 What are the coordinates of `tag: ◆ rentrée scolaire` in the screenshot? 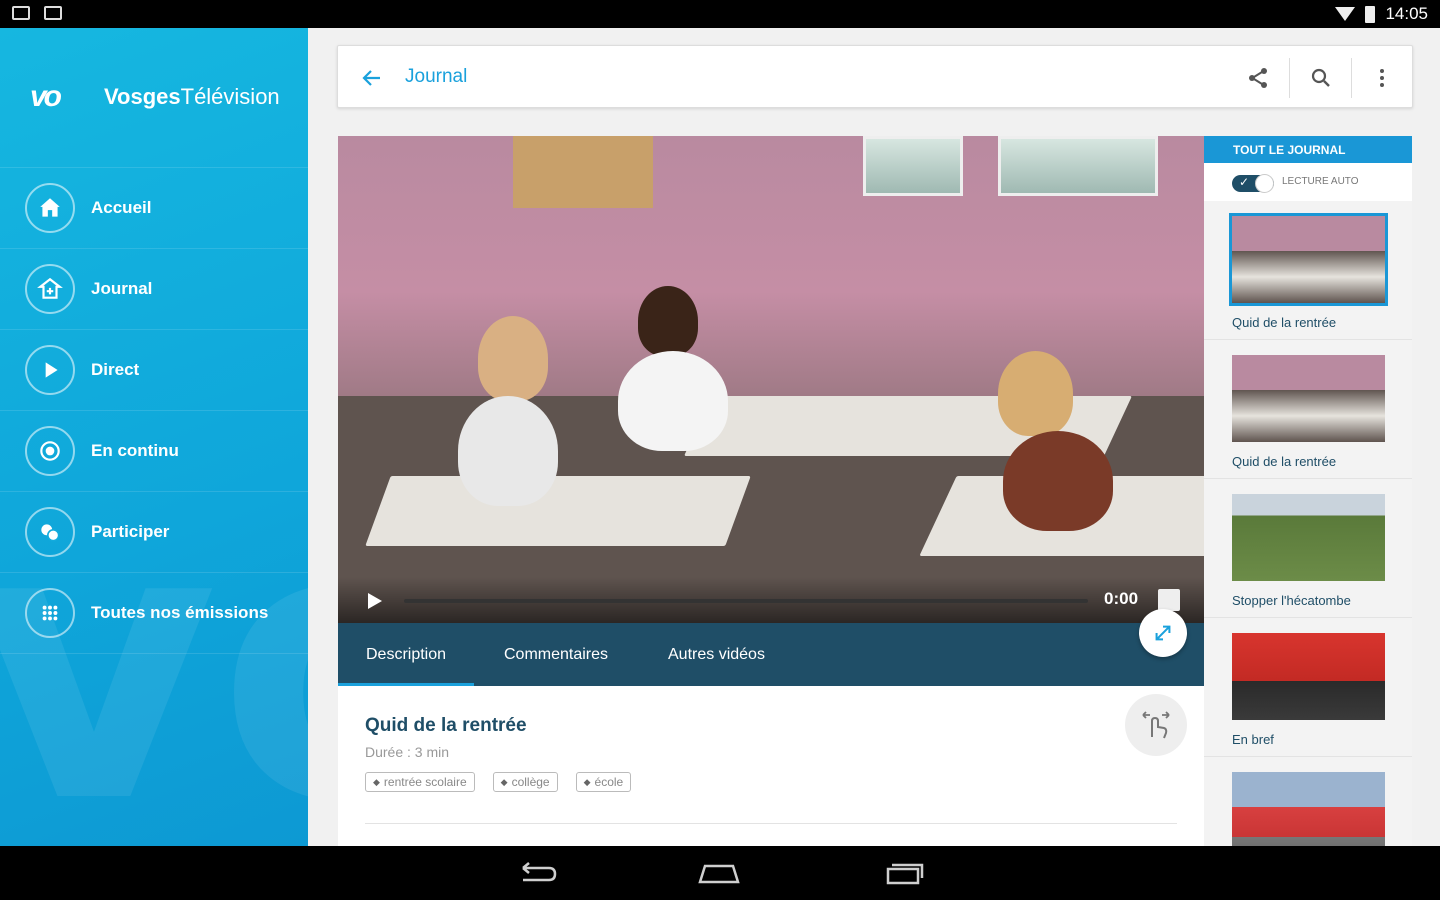 It's located at (420, 782).